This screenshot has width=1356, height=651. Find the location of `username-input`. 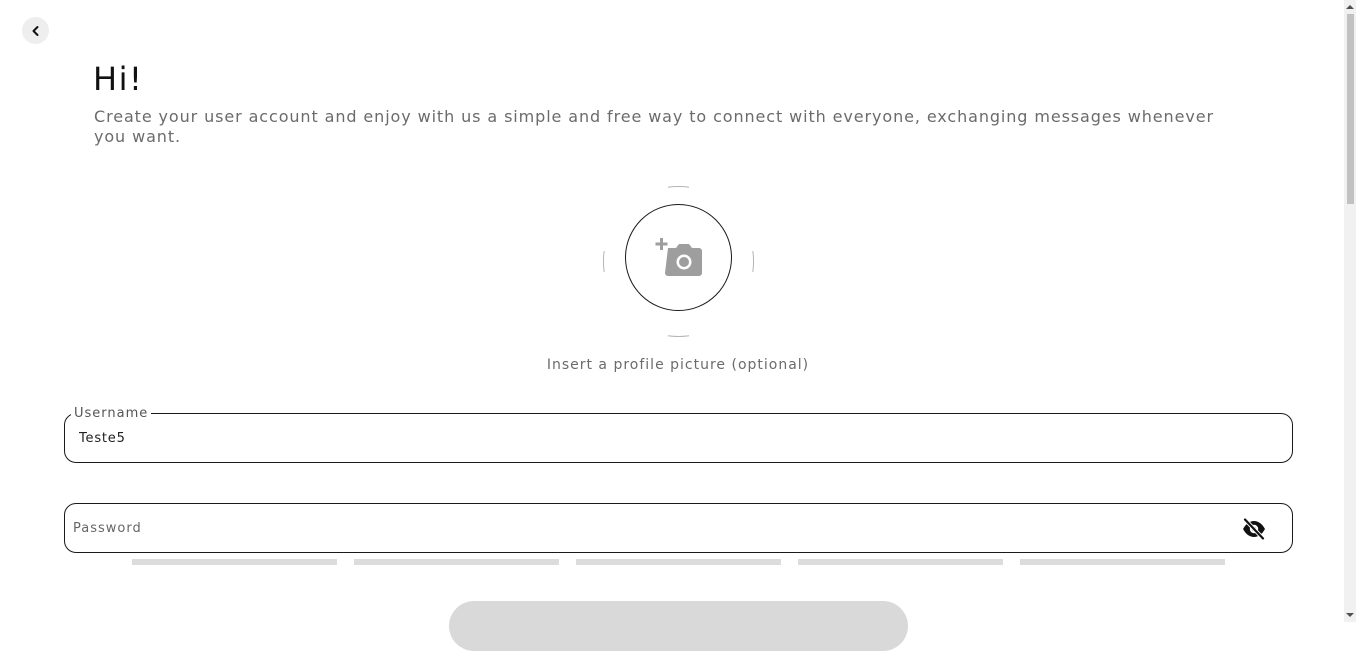

username-input is located at coordinates (654, 438).